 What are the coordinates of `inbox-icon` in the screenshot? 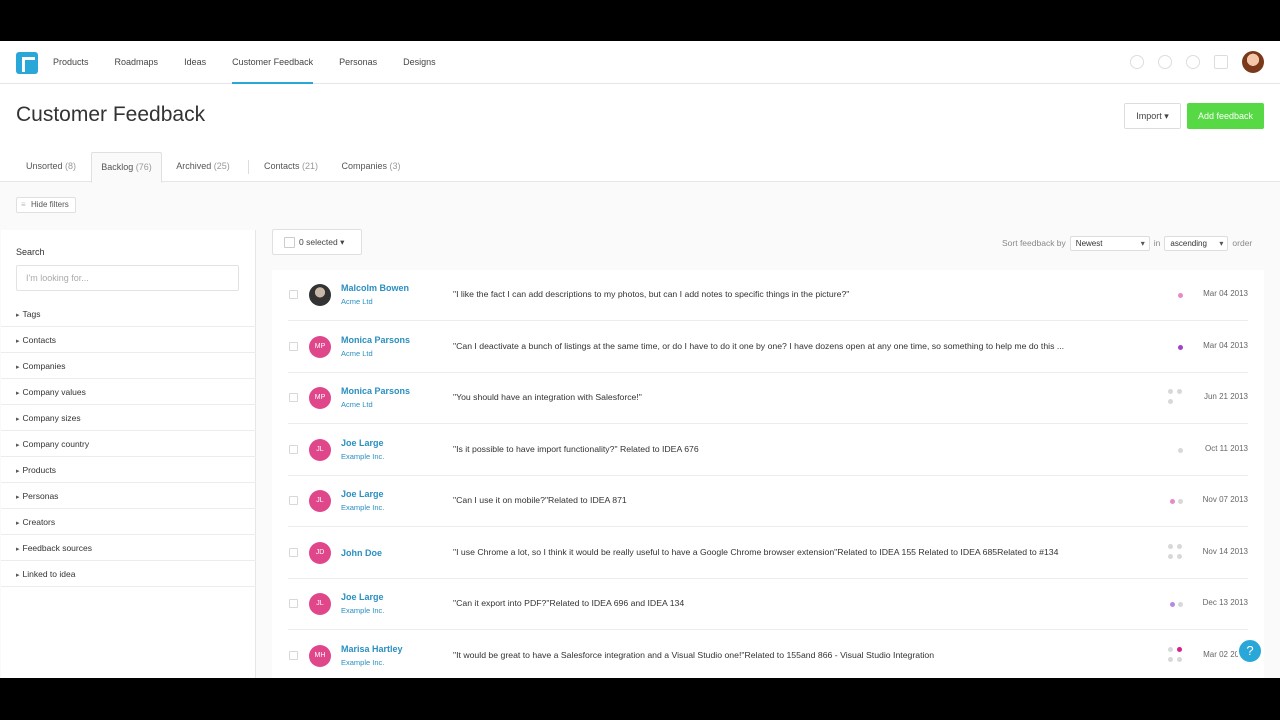 It's located at (1221, 62).